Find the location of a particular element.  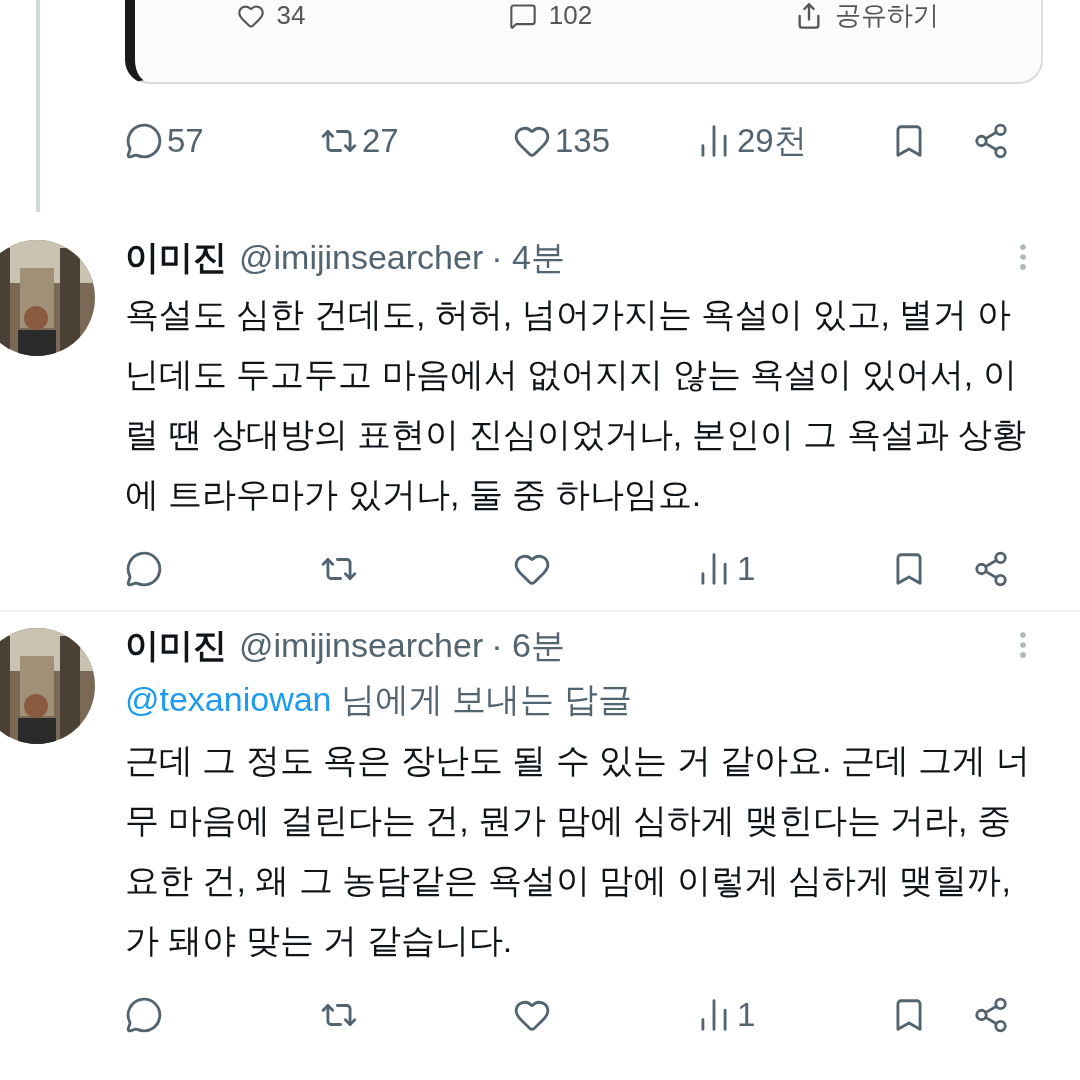

post-time: · 4분 is located at coordinates (528, 257).